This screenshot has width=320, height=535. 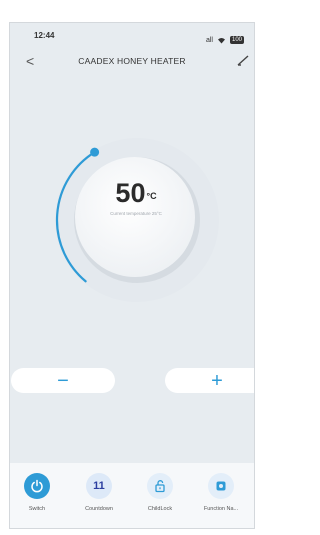 I want to click on countdown-icon: 11, so click(x=99, y=486).